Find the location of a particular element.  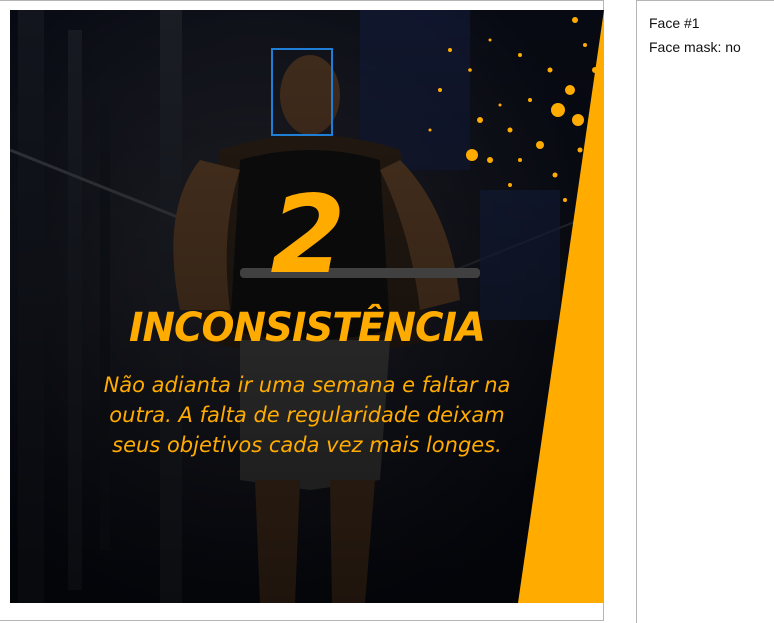

face-bounding-box is located at coordinates (302, 92).